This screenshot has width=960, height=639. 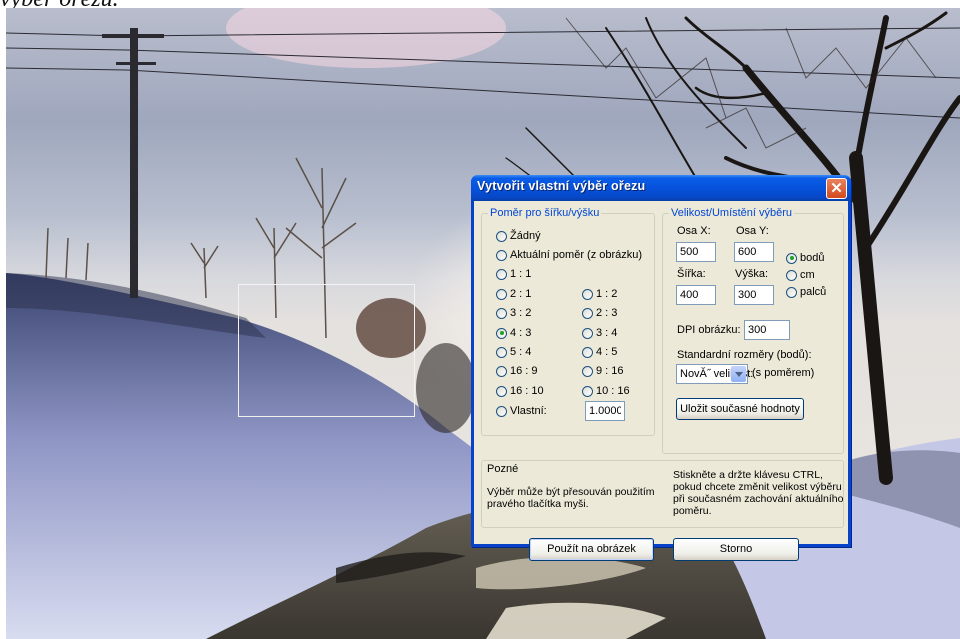 I want to click on unit-option: palců, so click(x=806, y=292).